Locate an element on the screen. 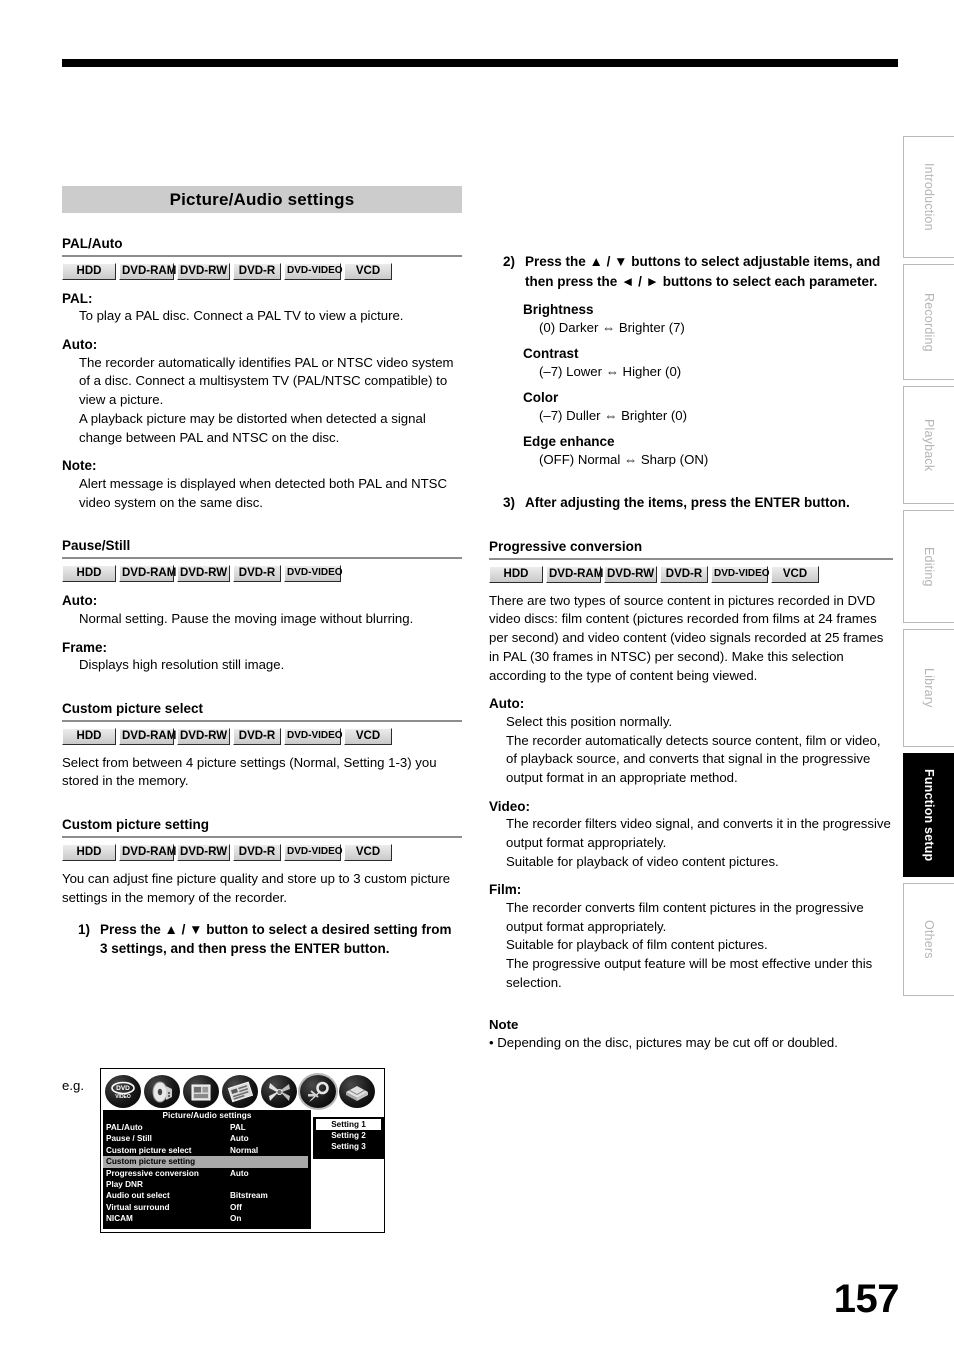 The image size is (954, 1350). page-title: Picture/Audio settings is located at coordinates (262, 199).